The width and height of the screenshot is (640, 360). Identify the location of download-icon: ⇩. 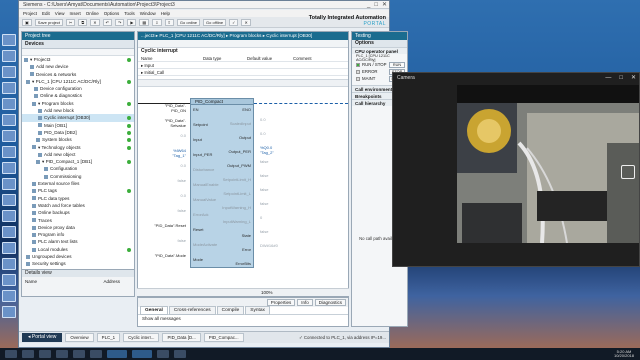
(157, 22).